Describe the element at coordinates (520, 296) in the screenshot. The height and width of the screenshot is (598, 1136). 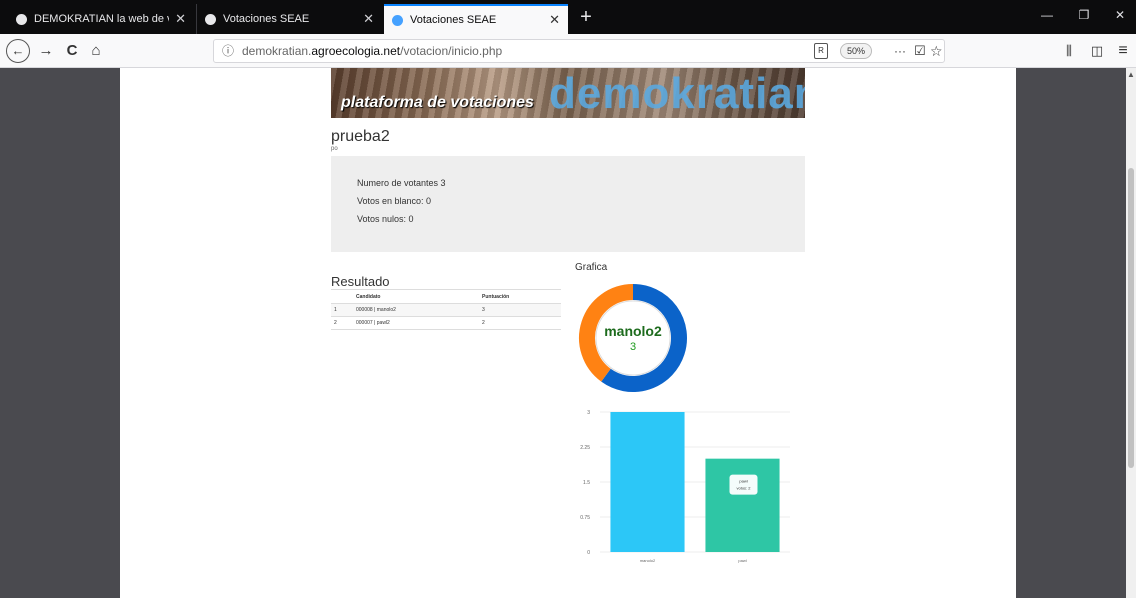
I see `column-header-score: Puntuación` at that location.